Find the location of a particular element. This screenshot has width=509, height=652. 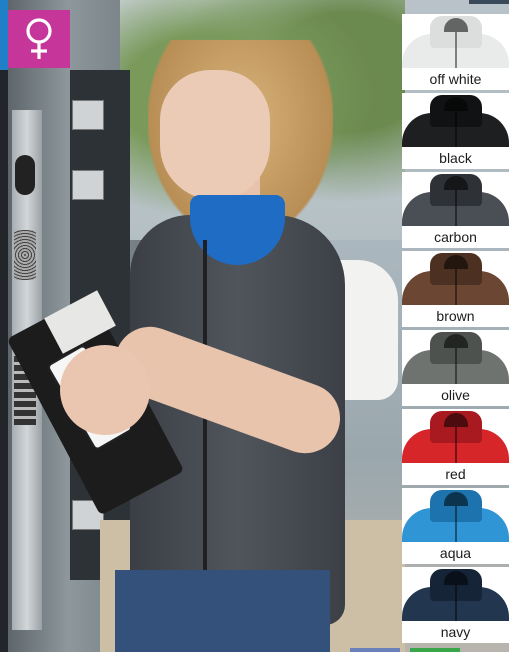

color-swatch: black is located at coordinates (455, 131).